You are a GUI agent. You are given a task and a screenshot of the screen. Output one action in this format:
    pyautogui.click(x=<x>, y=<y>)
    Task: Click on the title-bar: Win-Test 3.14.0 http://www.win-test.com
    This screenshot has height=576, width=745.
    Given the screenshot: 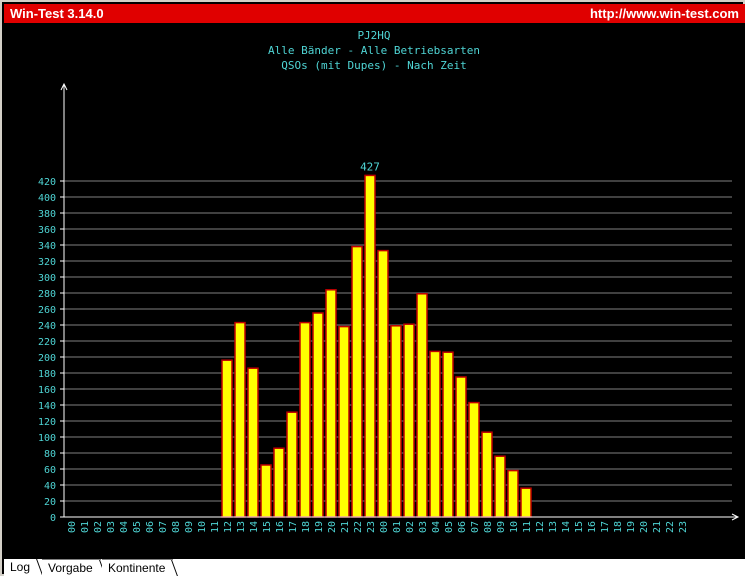 What is the action you would take?
    pyautogui.click(x=374, y=13)
    